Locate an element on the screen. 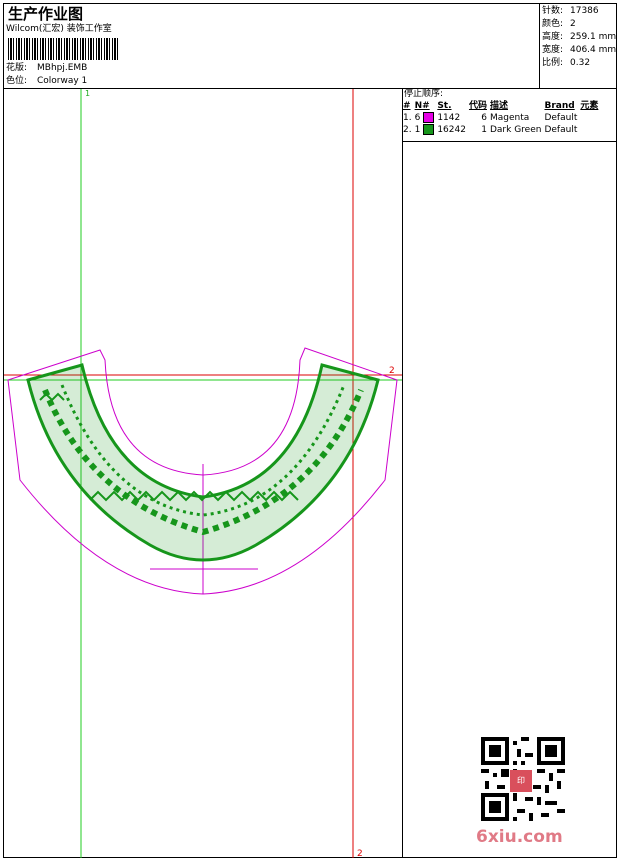 Image resolution: width=620 pixels, height=860 pixels. guide-label-v2: 2 is located at coordinates (360, 854).